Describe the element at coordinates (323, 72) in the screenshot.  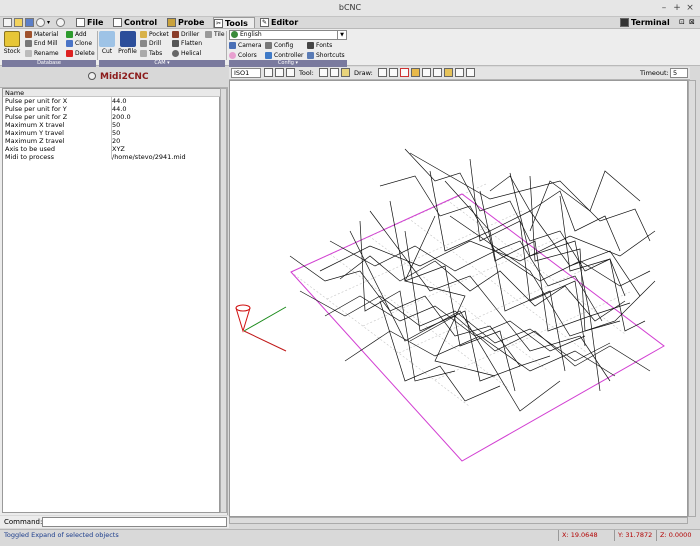
I see `select-cursor-icon` at that location.